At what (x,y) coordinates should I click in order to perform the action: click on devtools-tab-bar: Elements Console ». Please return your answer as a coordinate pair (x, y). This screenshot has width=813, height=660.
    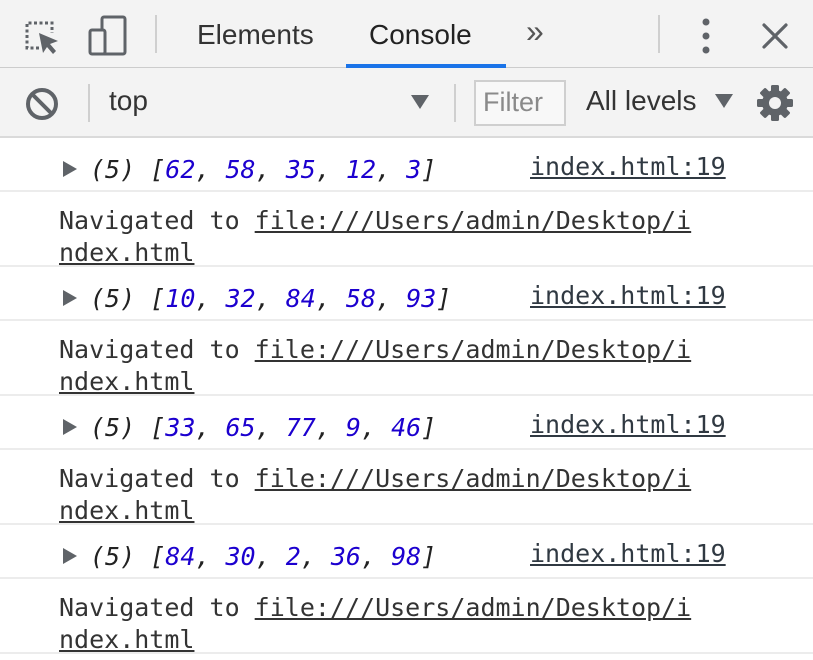
    Looking at the image, I should click on (406, 34).